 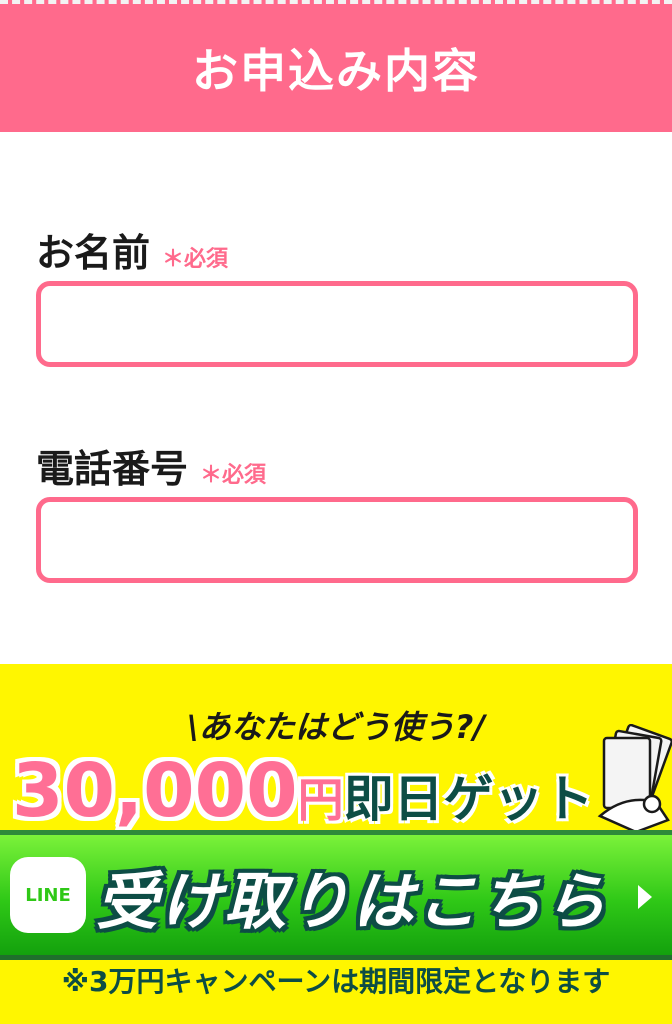 I want to click on banner-amount-unit: 円, so click(x=320, y=800).